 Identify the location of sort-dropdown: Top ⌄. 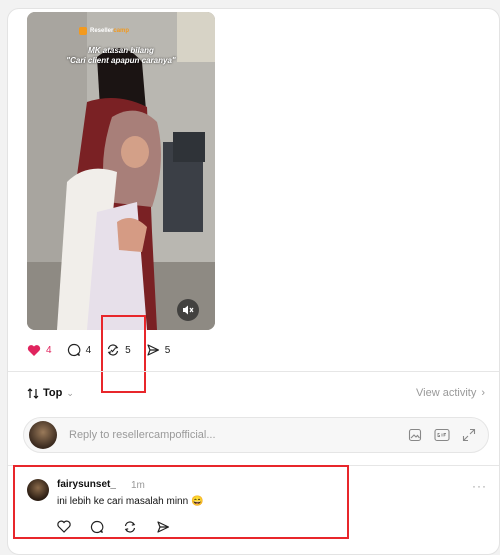
(50, 393).